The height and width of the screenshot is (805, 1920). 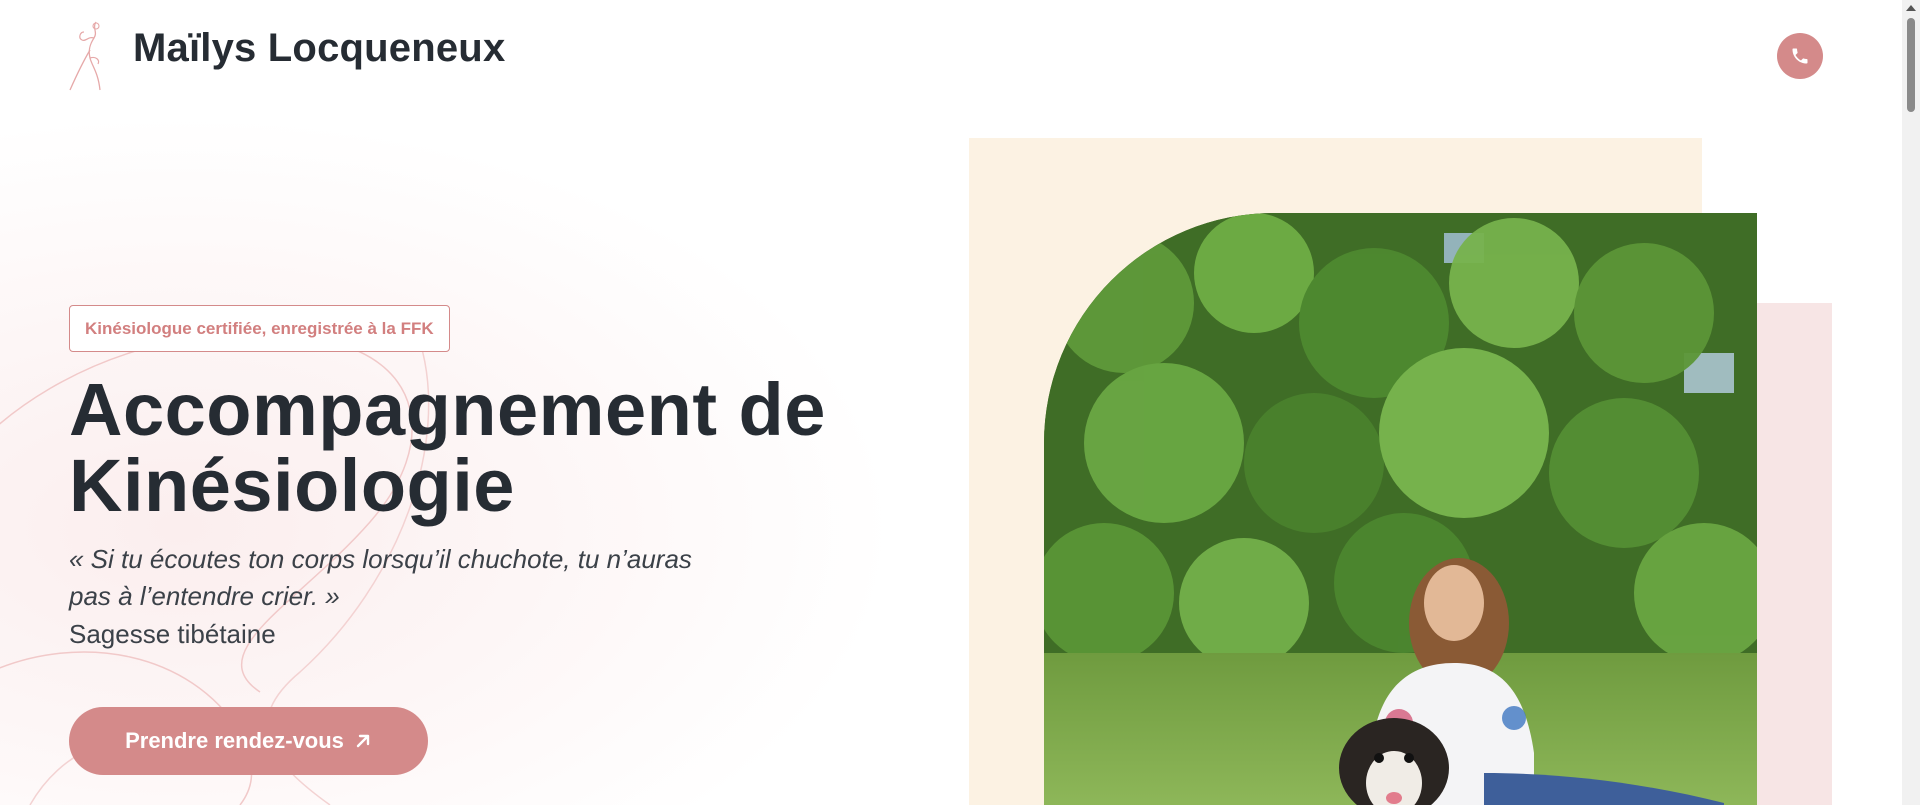 I want to click on woman-line-art-icon, so click(x=92, y=56).